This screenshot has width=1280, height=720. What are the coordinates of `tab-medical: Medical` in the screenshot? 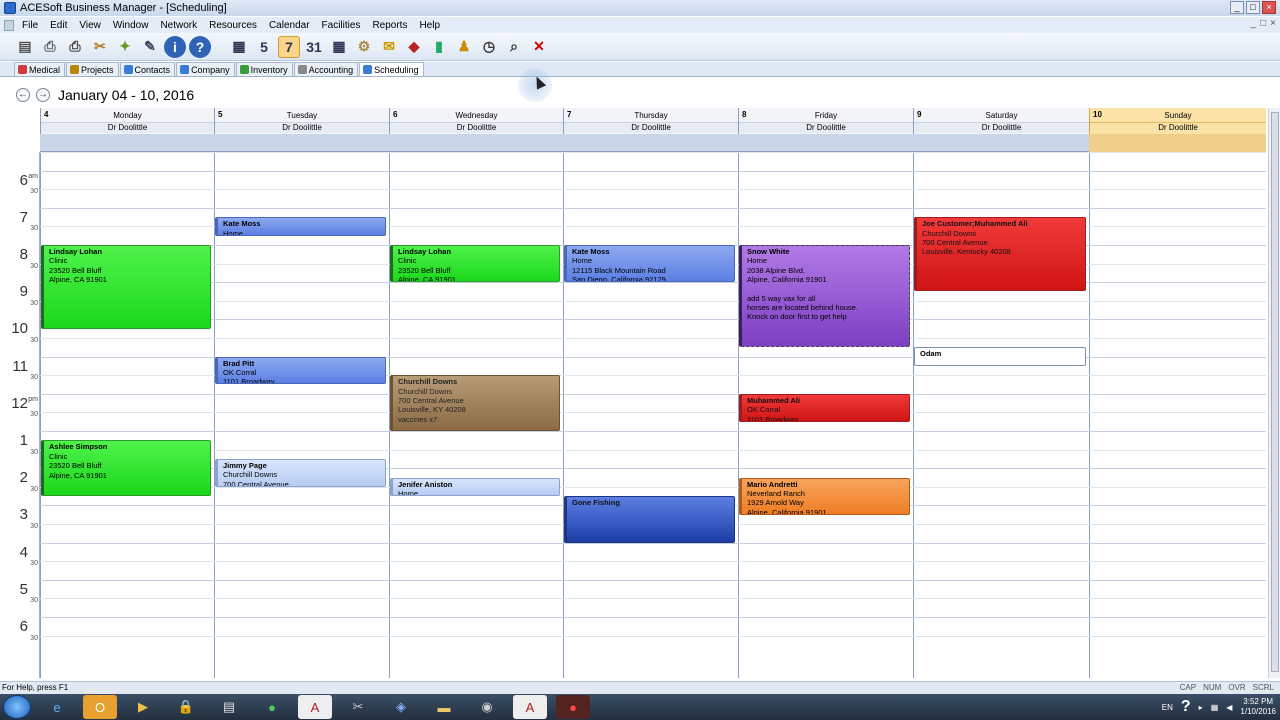 It's located at (40, 69).